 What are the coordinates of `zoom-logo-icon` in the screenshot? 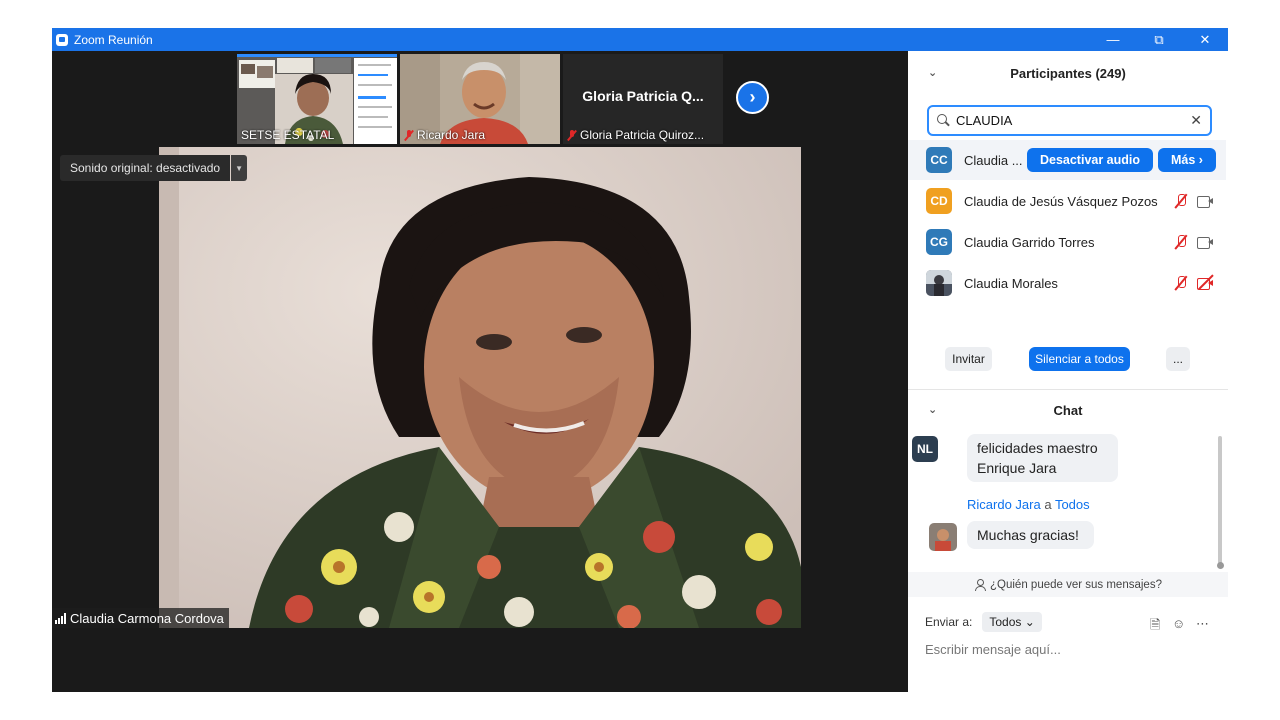 It's located at (62, 39).